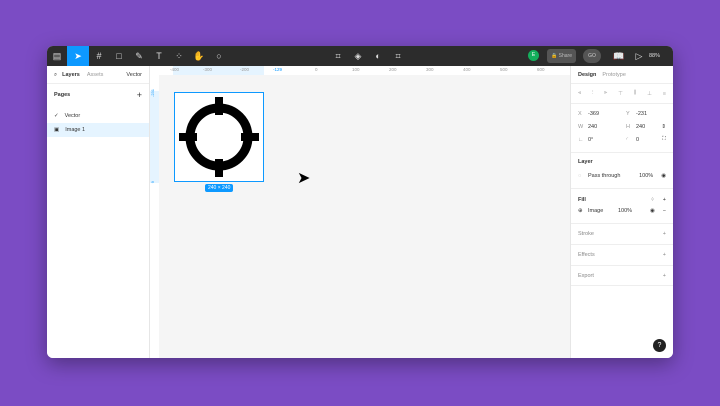 The width and height of the screenshot is (720, 406). I want to click on ruler-label: 9, so click(152, 182).